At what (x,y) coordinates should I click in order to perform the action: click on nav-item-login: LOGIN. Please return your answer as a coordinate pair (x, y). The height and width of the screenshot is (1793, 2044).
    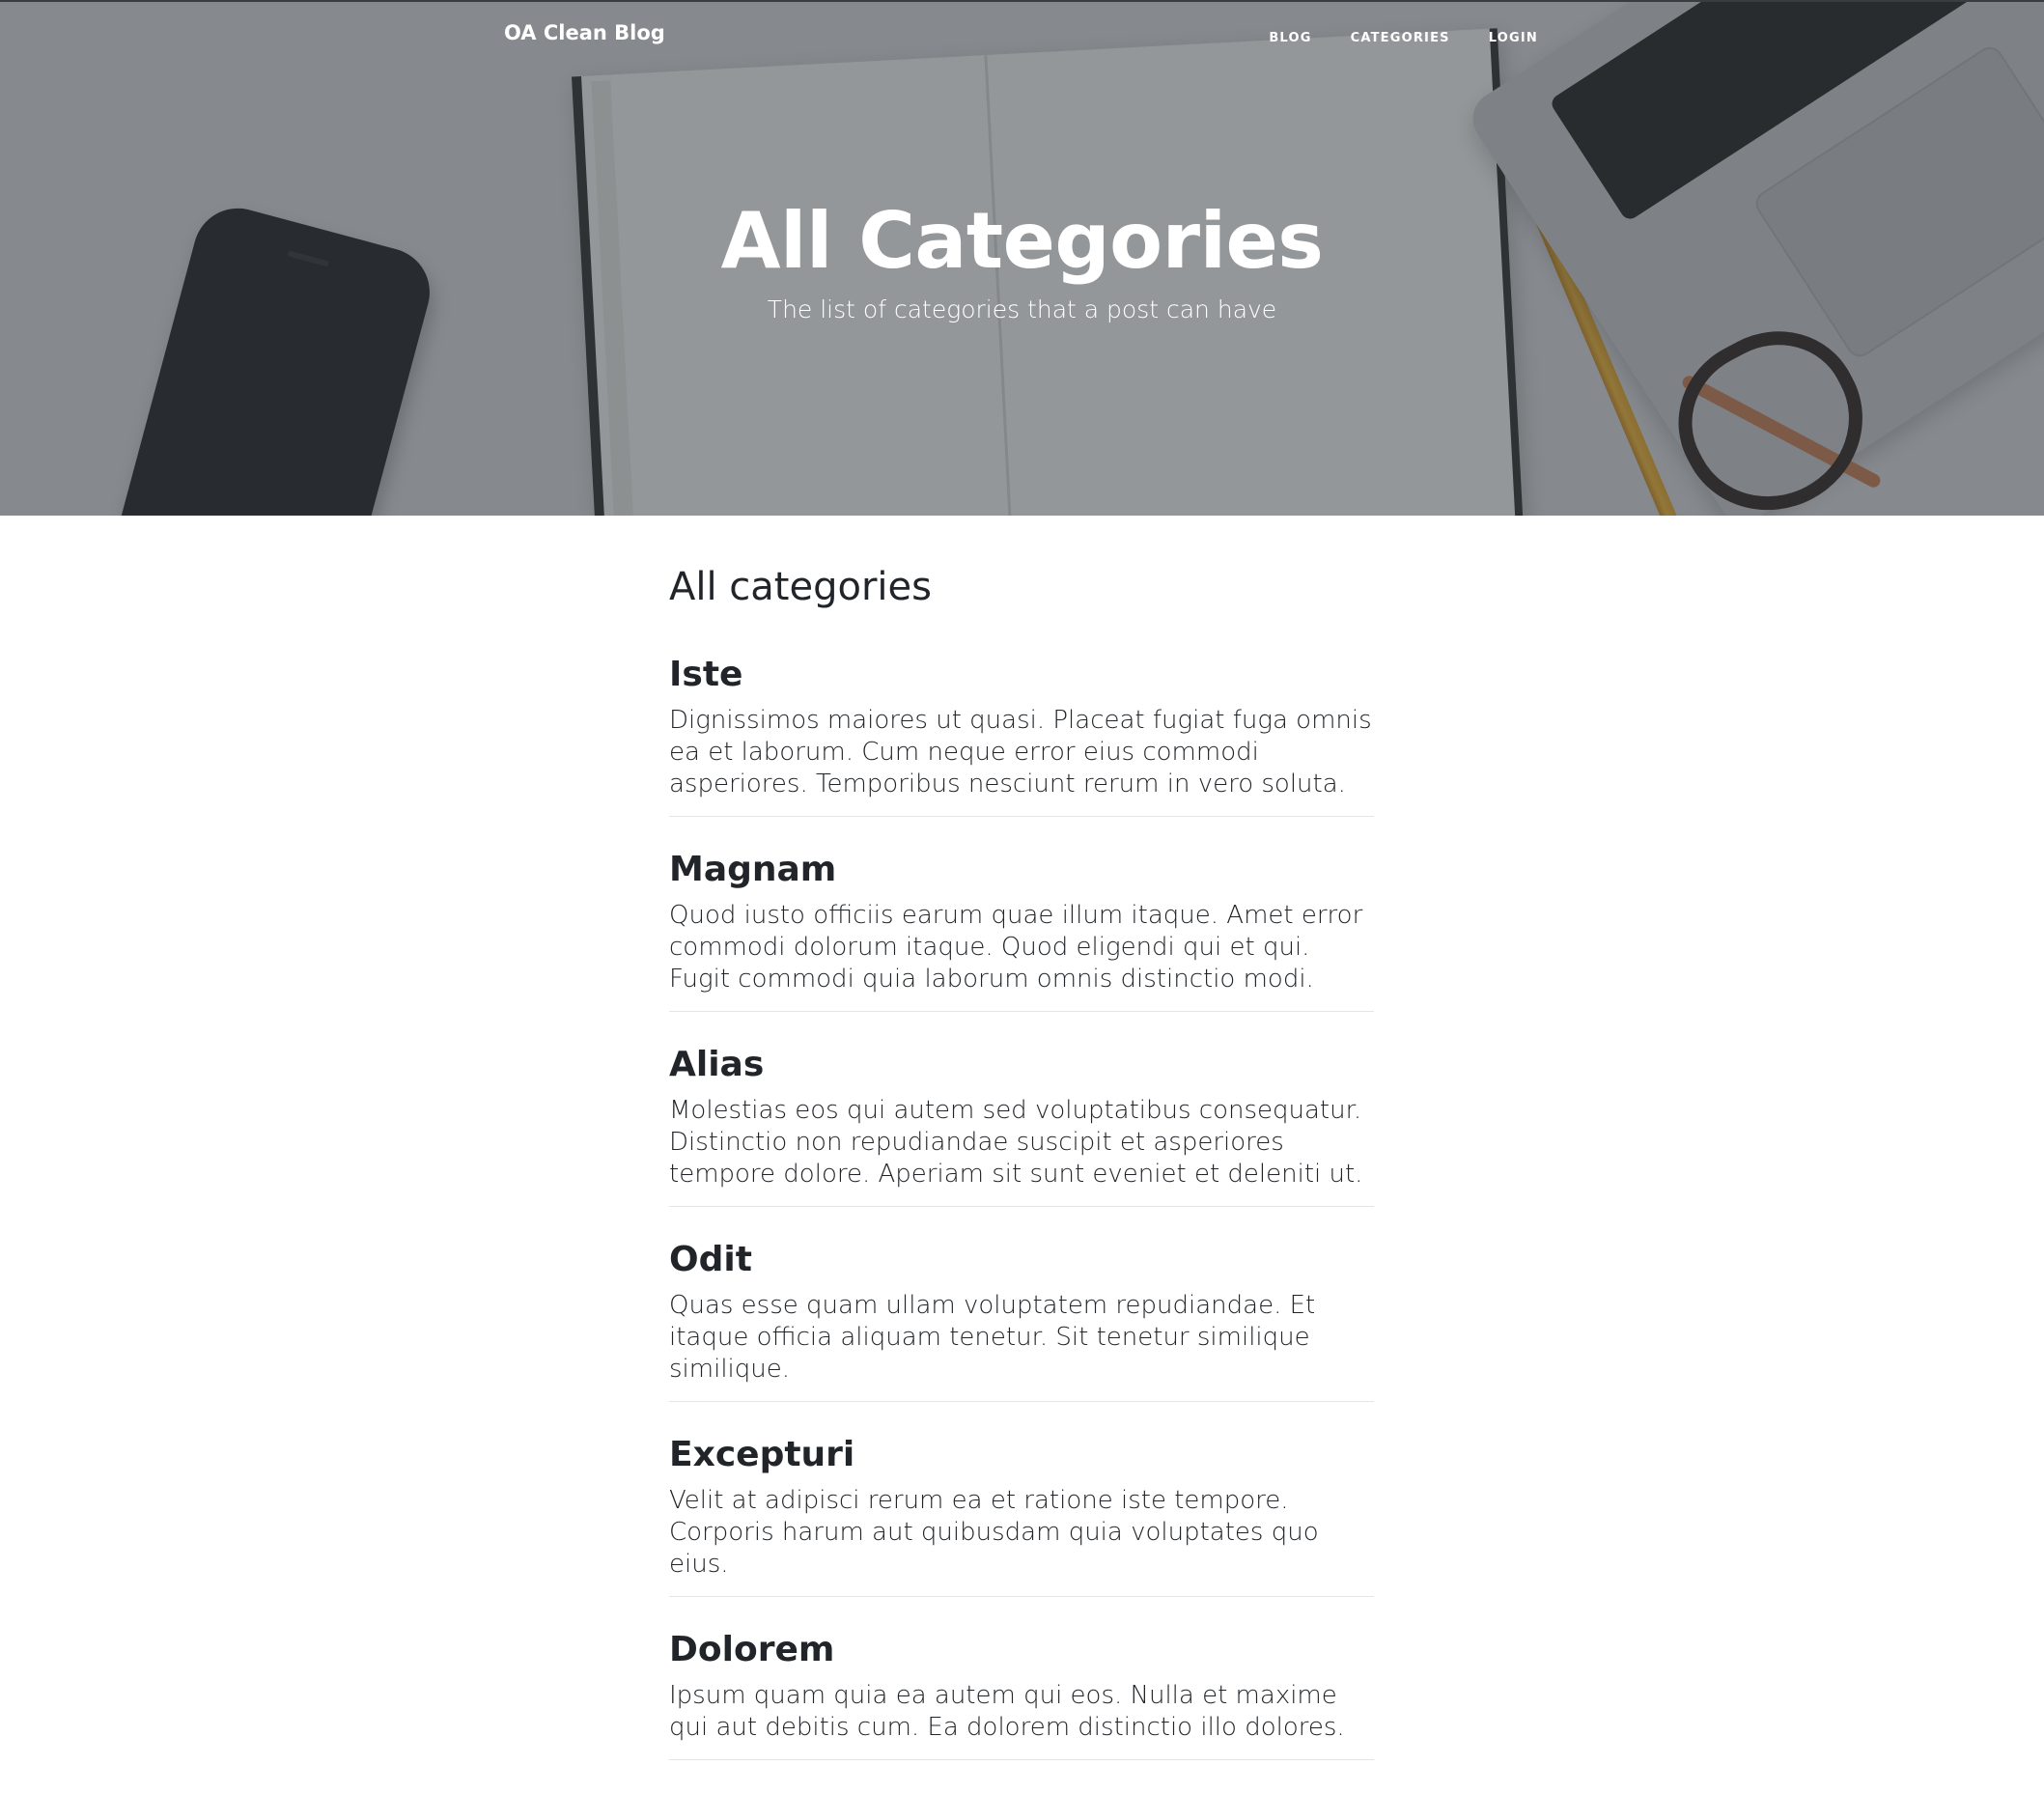
    Looking at the image, I should click on (1514, 36).